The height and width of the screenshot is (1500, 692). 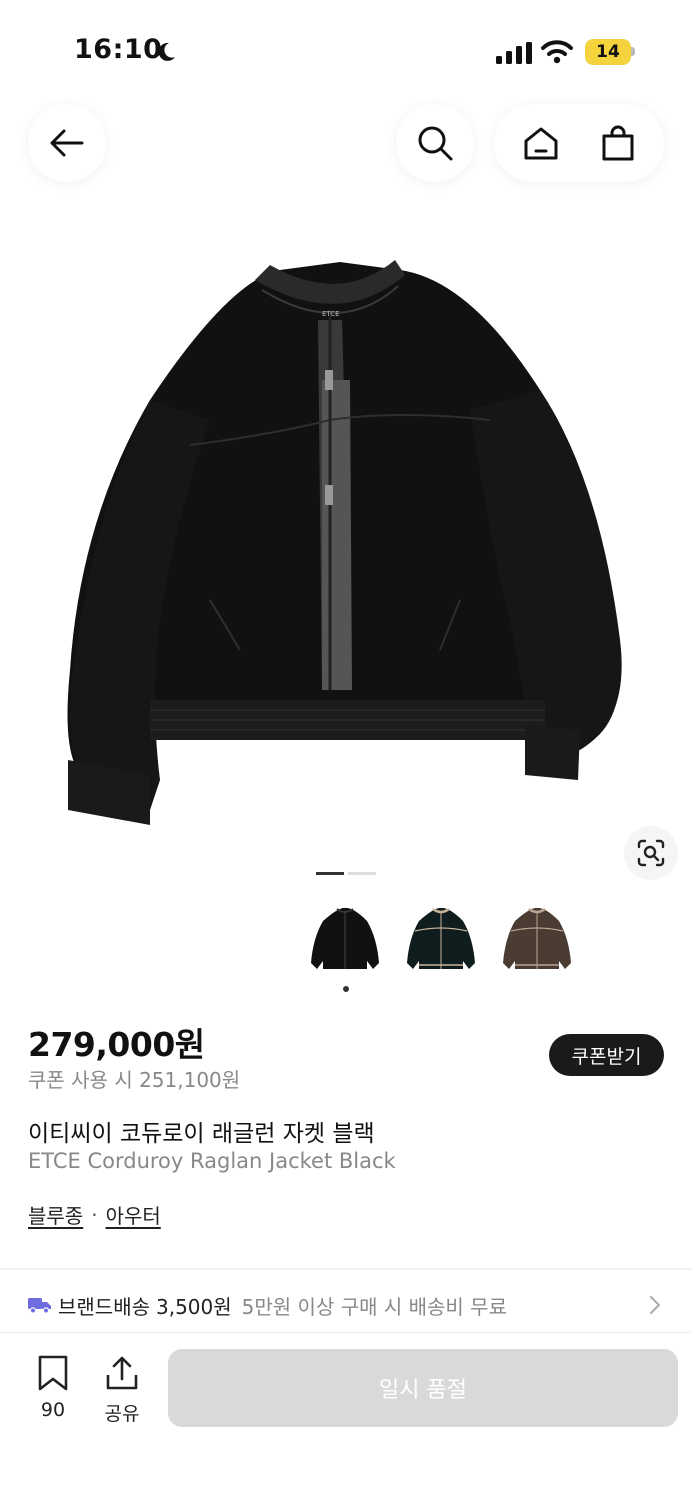 I want to click on status-bar: 16:10 14, so click(x=346, y=50).